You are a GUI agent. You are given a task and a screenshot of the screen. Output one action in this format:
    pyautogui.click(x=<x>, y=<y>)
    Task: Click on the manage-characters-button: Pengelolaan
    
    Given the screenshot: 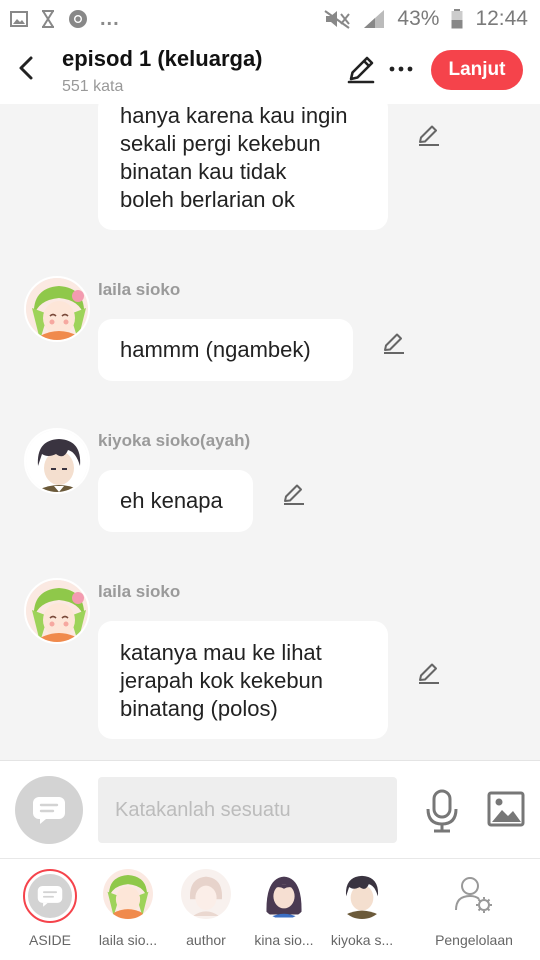 What is the action you would take?
    pyautogui.click(x=474, y=908)
    